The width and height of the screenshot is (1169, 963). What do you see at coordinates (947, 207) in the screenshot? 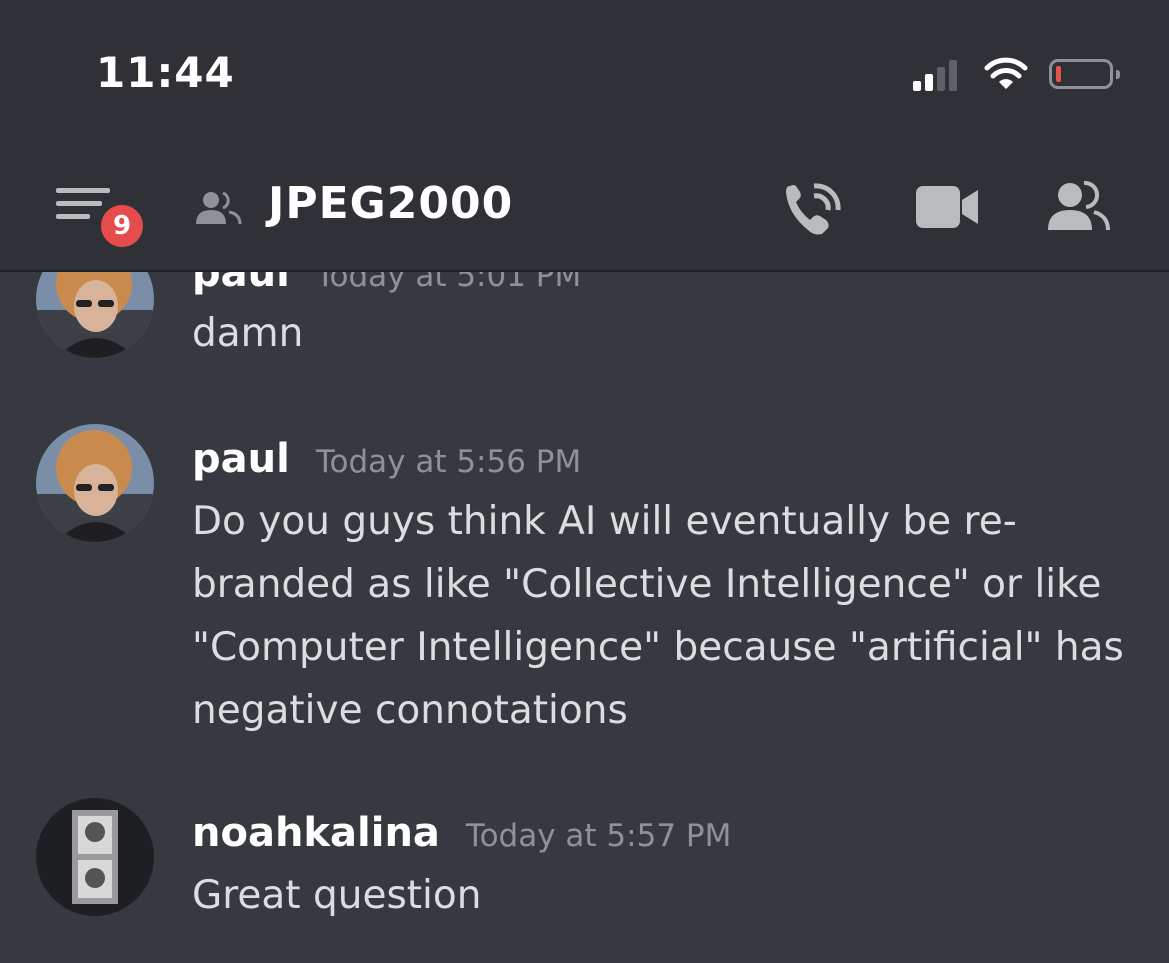
I see `video-camera-icon` at bounding box center [947, 207].